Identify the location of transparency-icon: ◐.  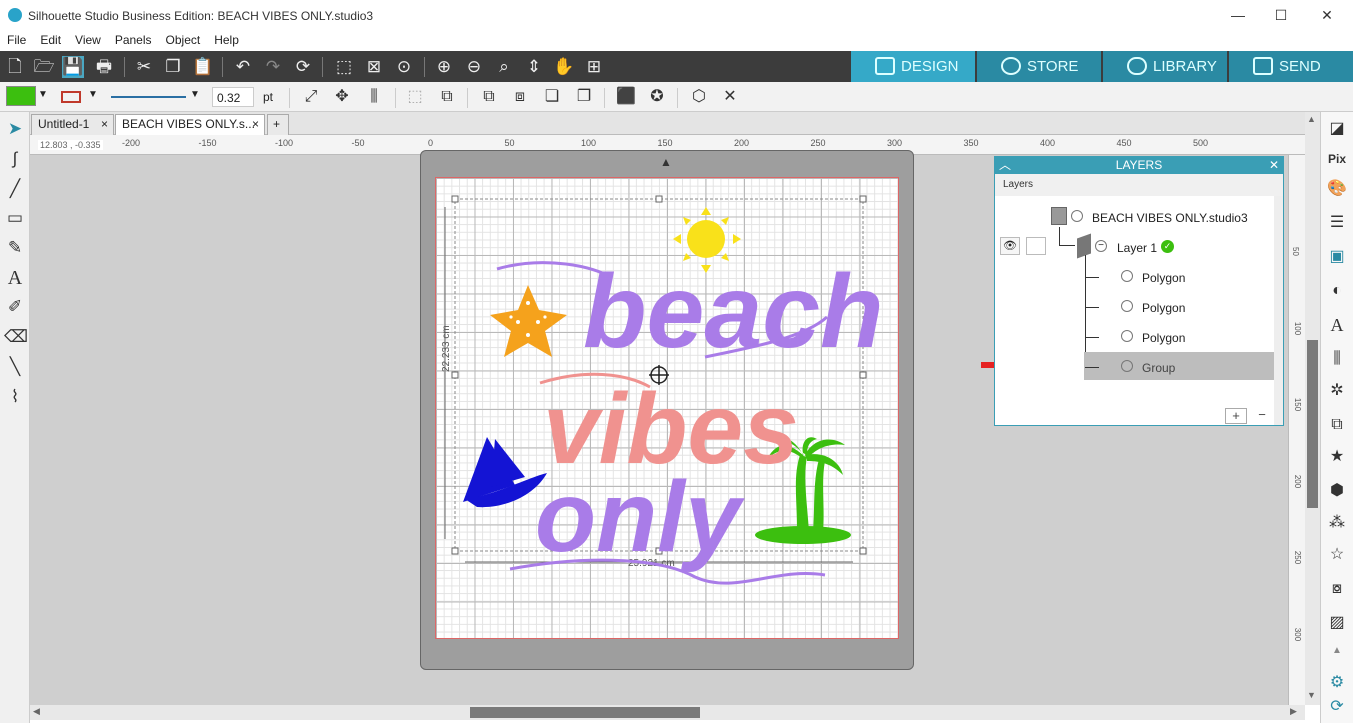
(1337, 291).